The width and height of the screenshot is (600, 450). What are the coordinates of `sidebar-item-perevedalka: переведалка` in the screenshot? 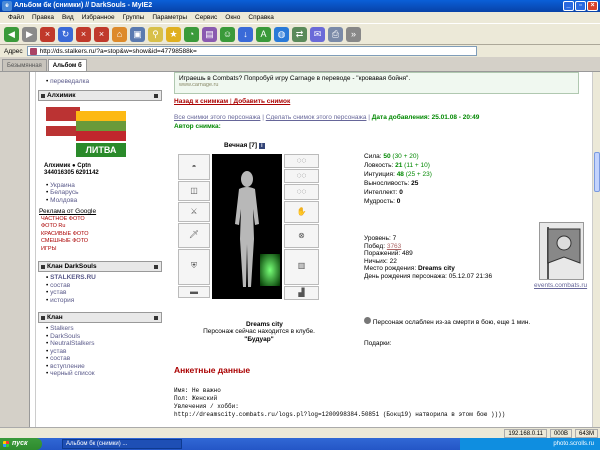 It's located at (105, 82).